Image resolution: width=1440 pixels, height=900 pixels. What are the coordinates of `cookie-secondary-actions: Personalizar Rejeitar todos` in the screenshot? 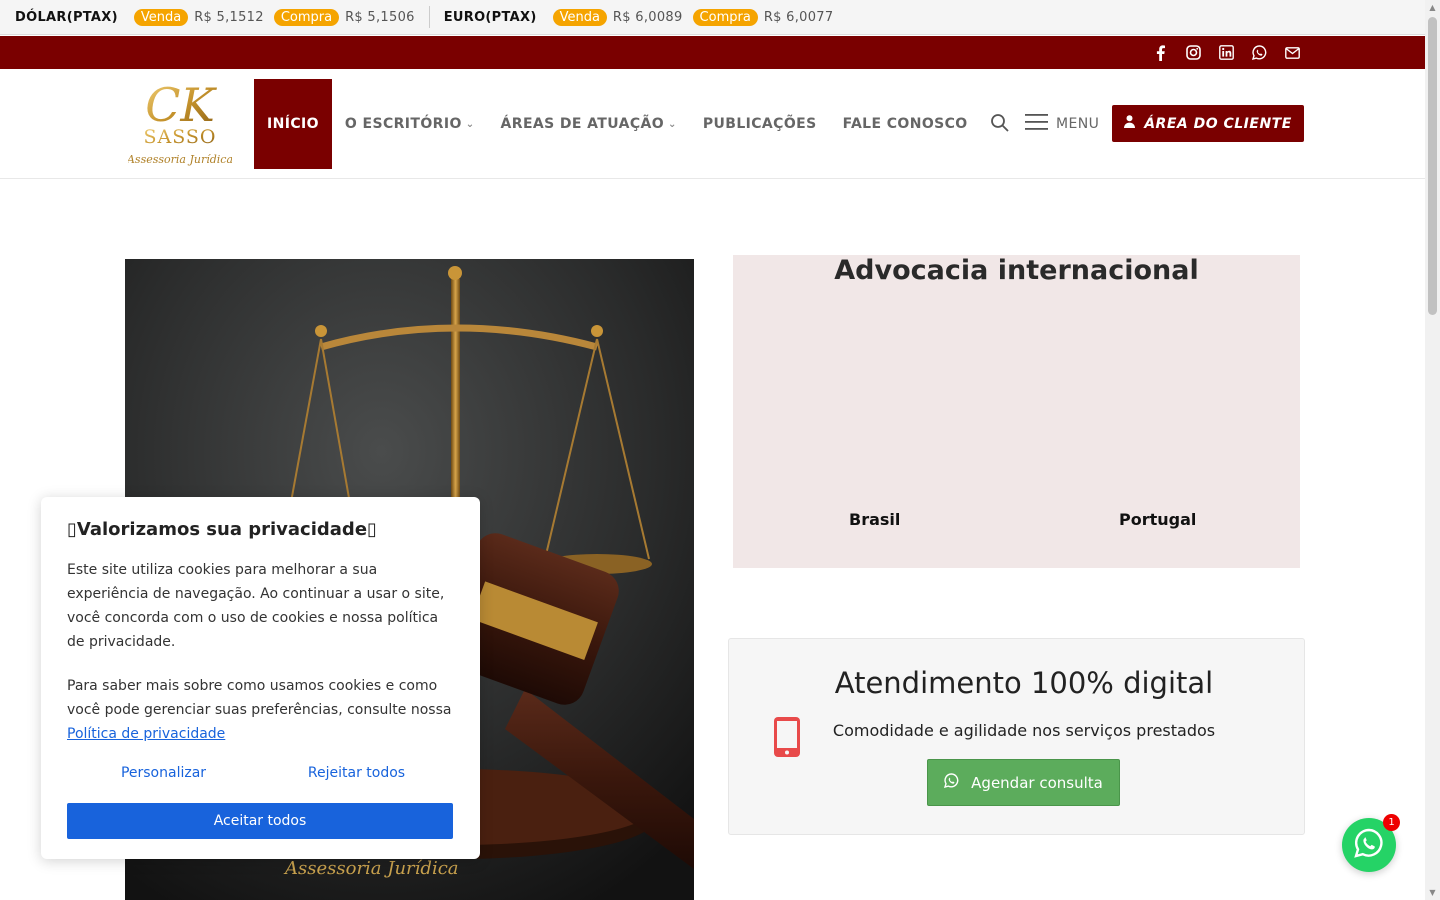 It's located at (260, 773).